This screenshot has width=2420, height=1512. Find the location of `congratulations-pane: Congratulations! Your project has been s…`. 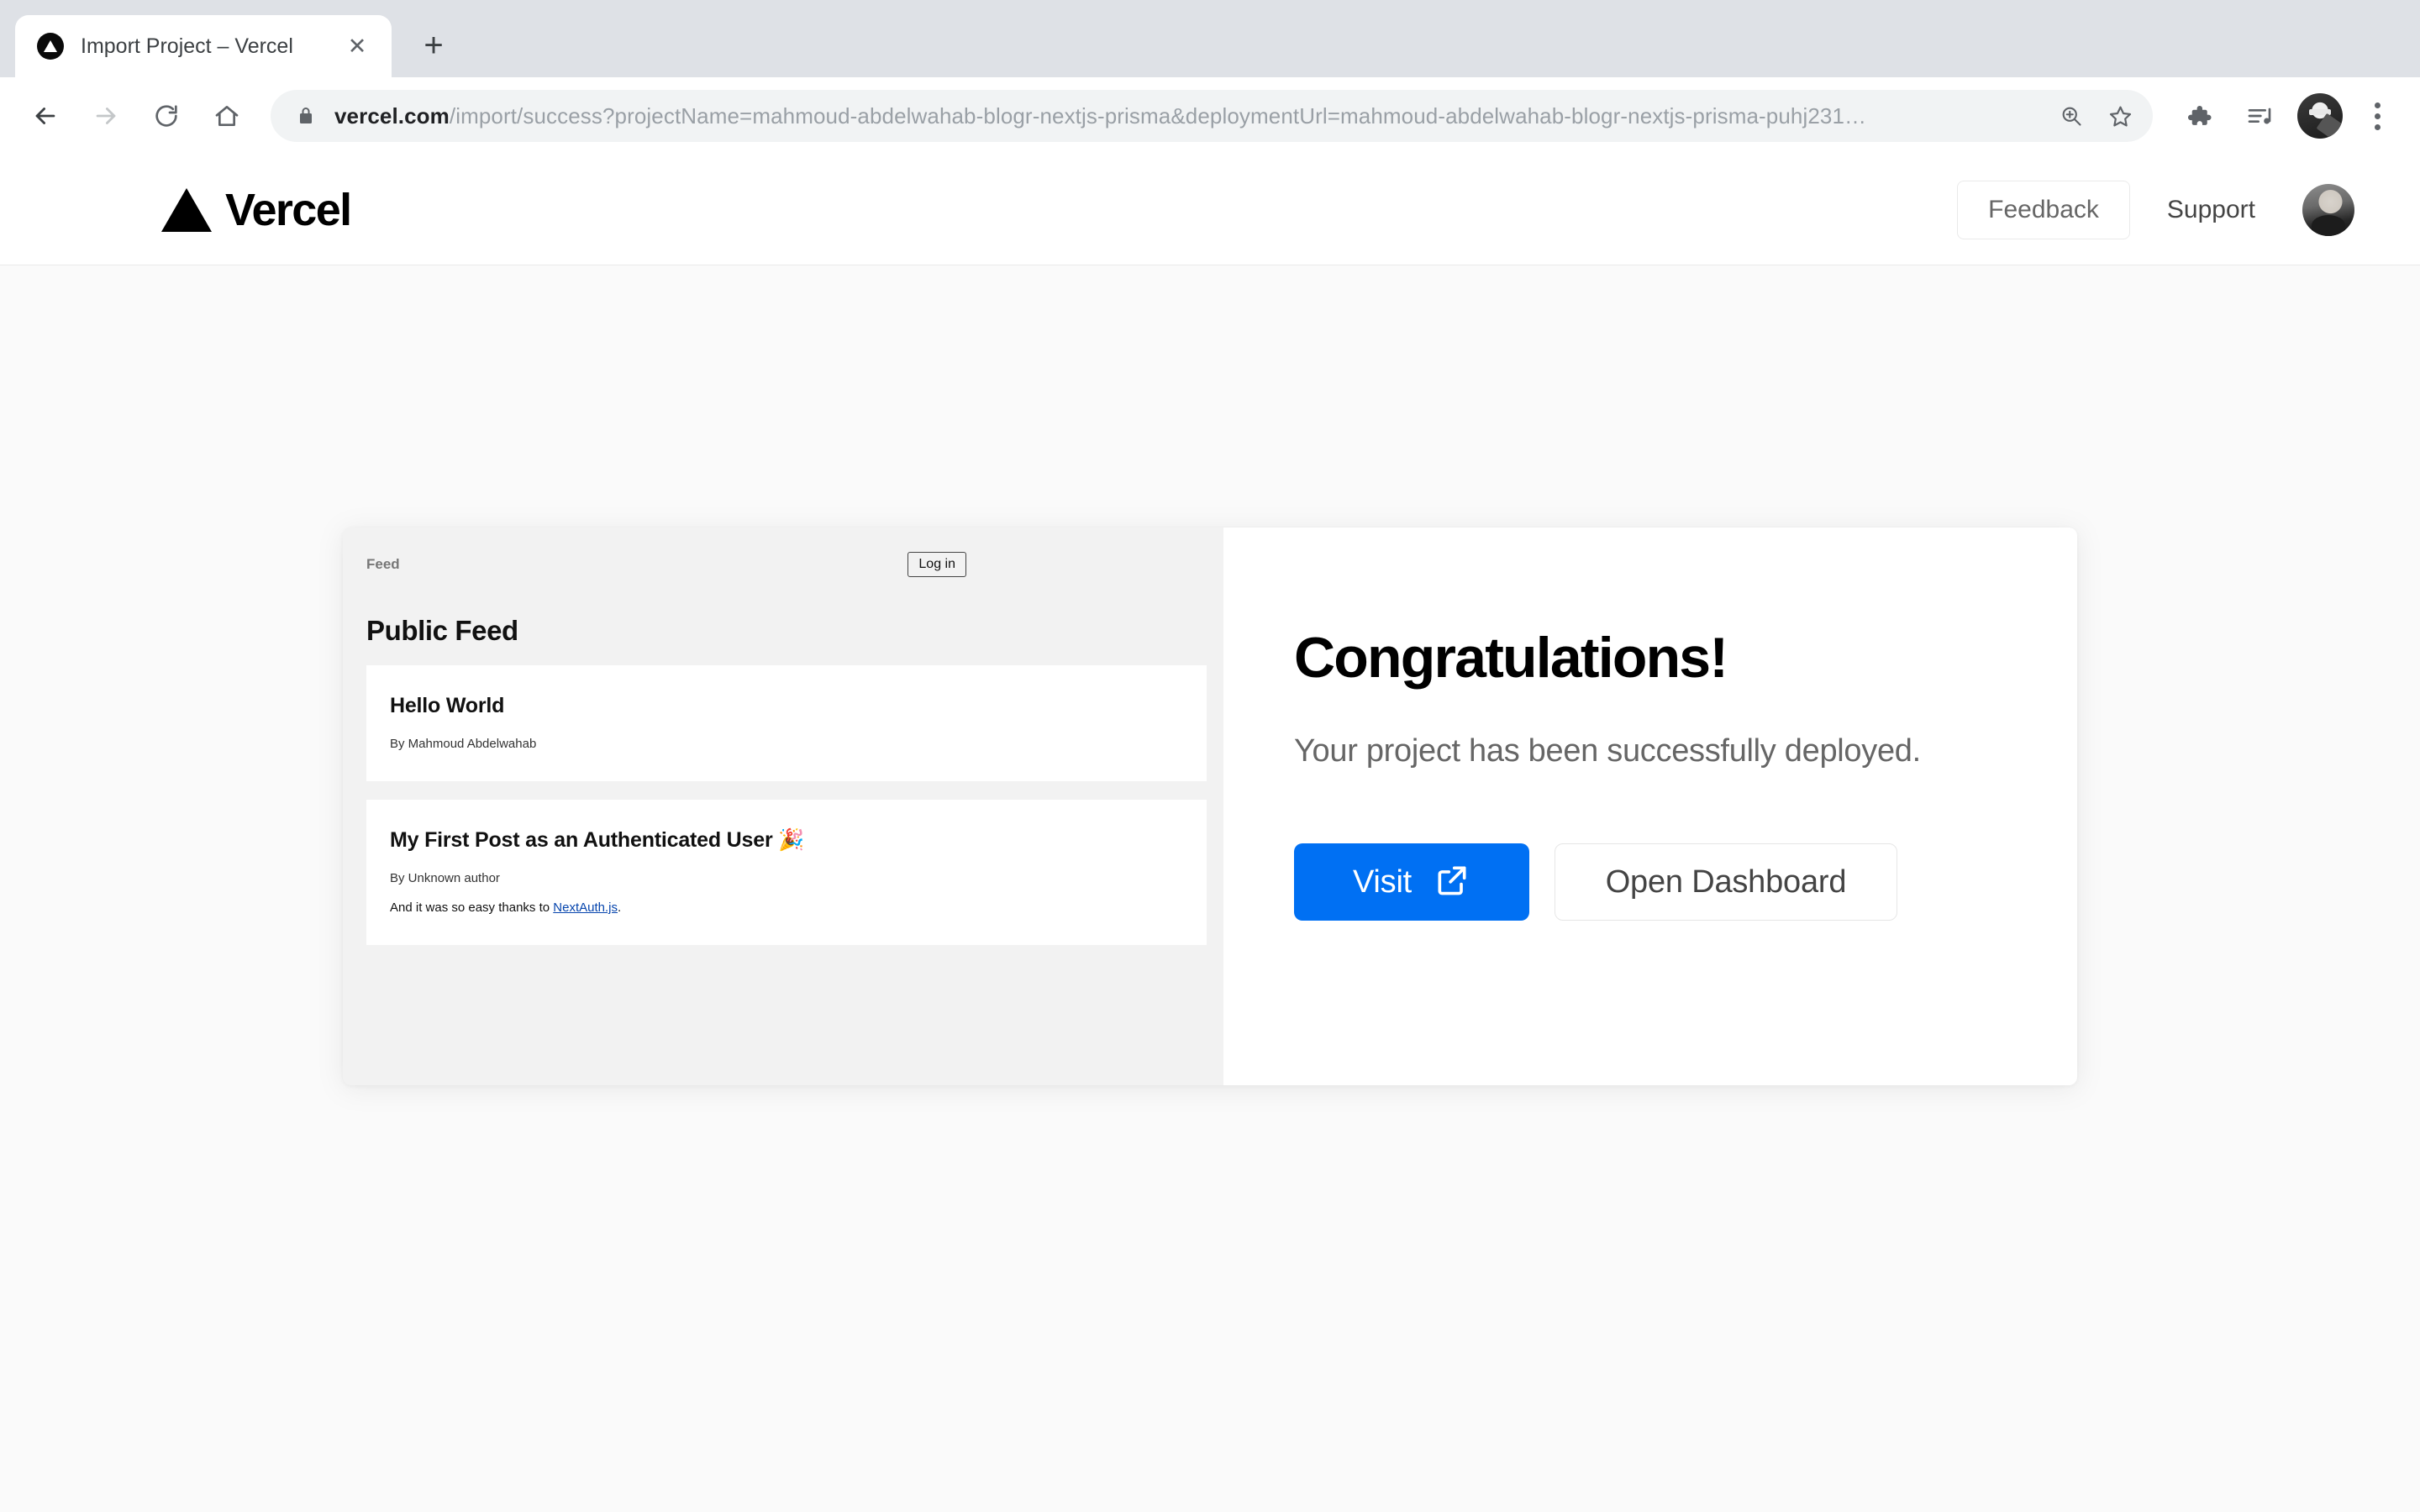

congratulations-pane: Congratulations! Your project has been s… is located at coordinates (1650, 806).